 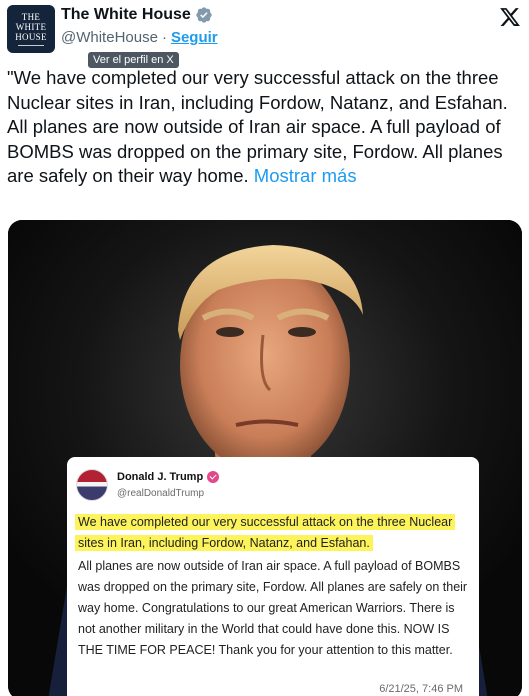 I want to click on embedded-post-avatar, so click(x=92, y=485).